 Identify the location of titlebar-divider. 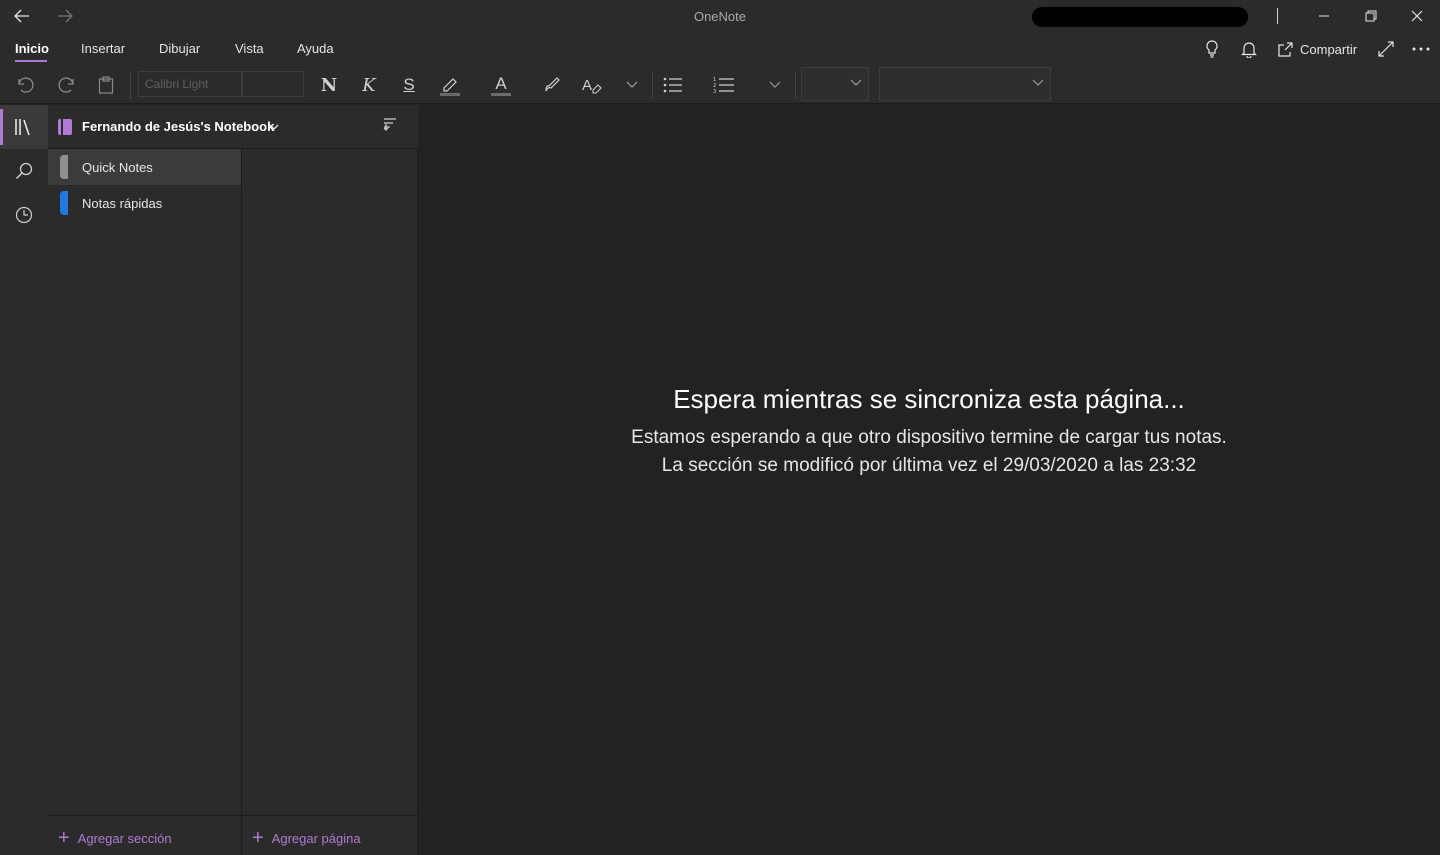
(1277, 16).